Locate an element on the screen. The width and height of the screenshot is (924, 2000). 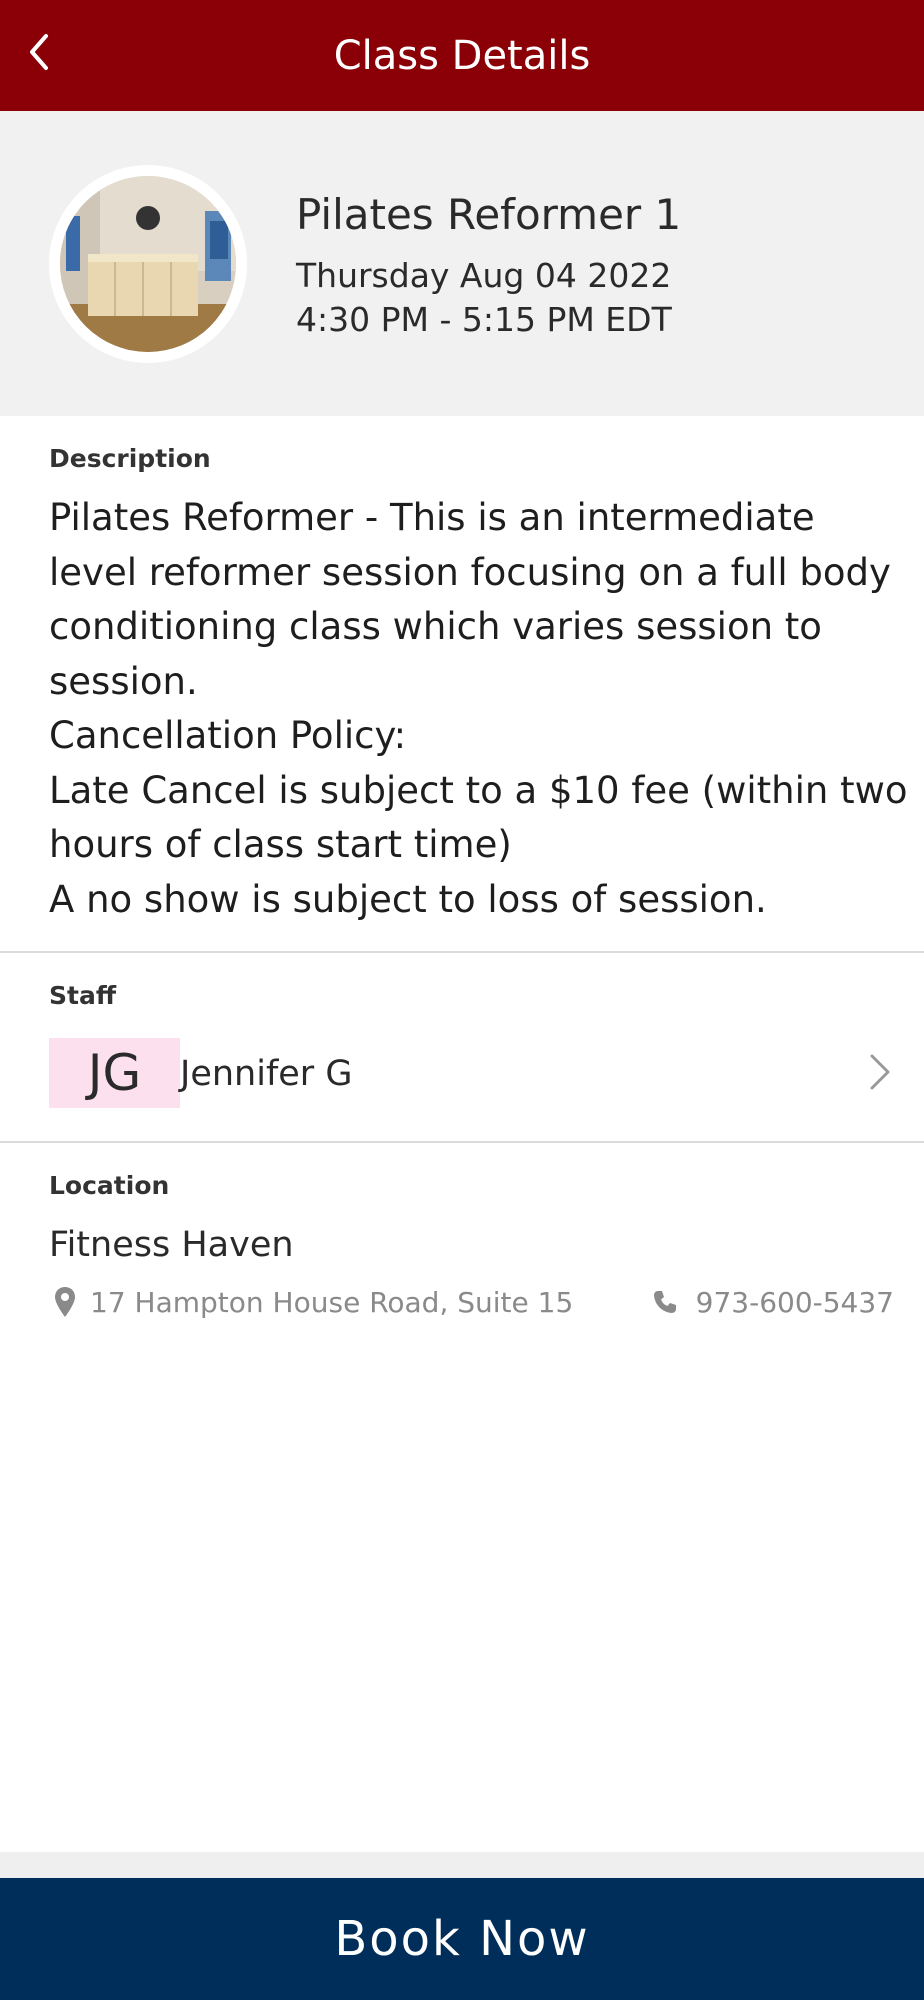
phone-icon is located at coordinates (664, 1302).